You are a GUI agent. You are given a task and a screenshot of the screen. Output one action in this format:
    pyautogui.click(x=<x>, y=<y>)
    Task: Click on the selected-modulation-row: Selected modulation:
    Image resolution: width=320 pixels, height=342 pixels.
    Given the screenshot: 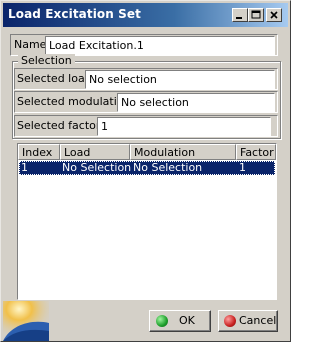 What is the action you would take?
    pyautogui.click(x=146, y=102)
    